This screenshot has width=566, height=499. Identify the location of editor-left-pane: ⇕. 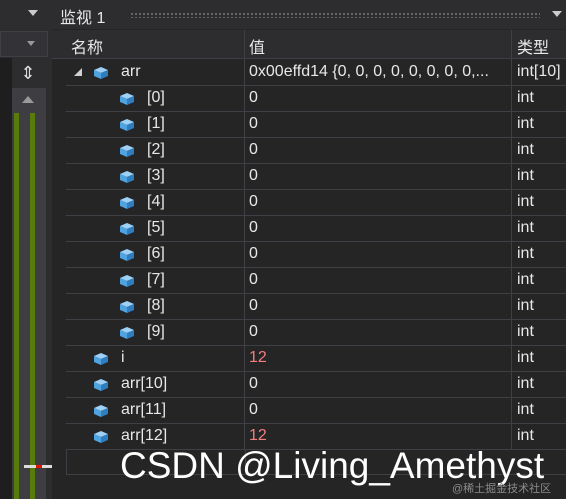
(26, 249).